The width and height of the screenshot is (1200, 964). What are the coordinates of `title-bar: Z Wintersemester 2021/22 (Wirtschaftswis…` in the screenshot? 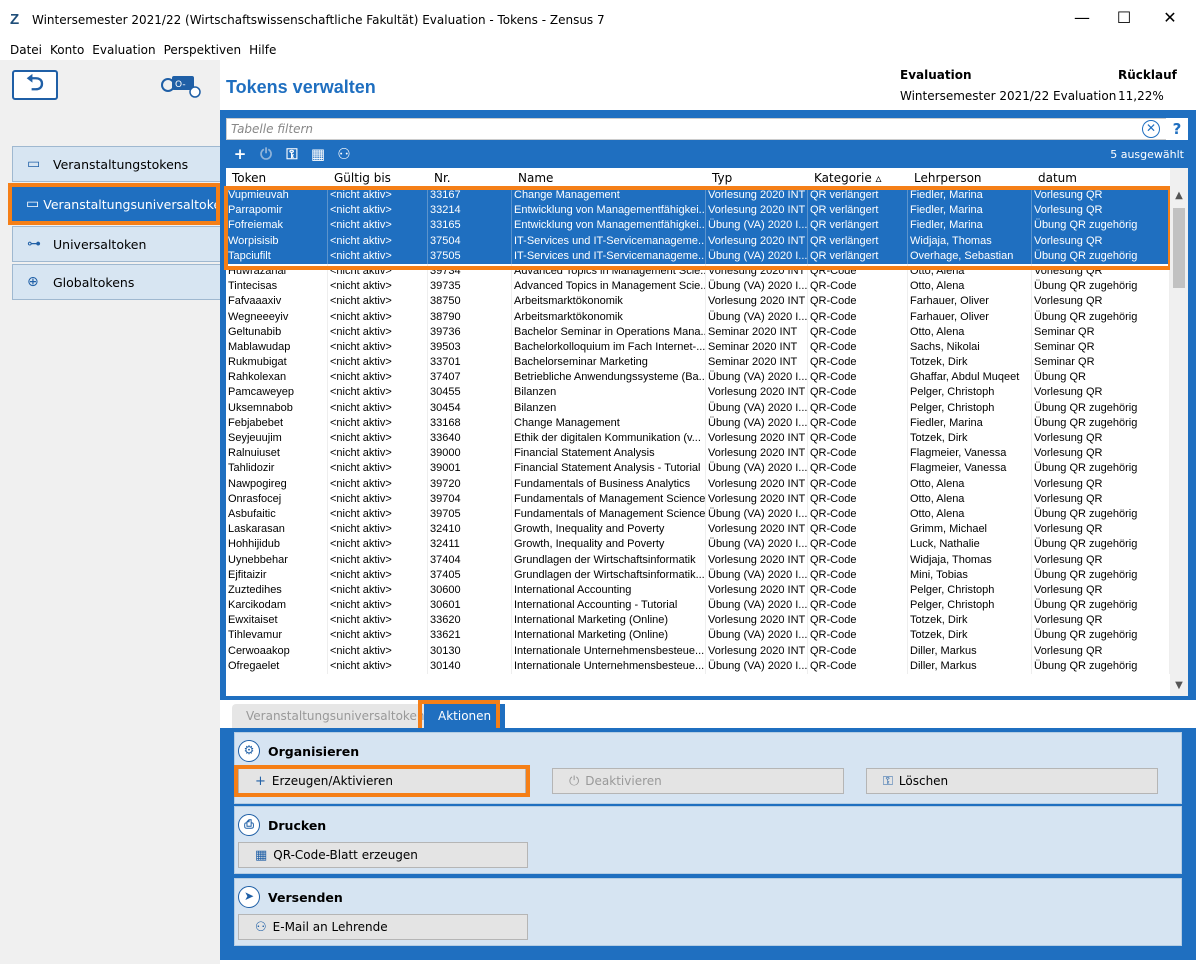 It's located at (600, 20).